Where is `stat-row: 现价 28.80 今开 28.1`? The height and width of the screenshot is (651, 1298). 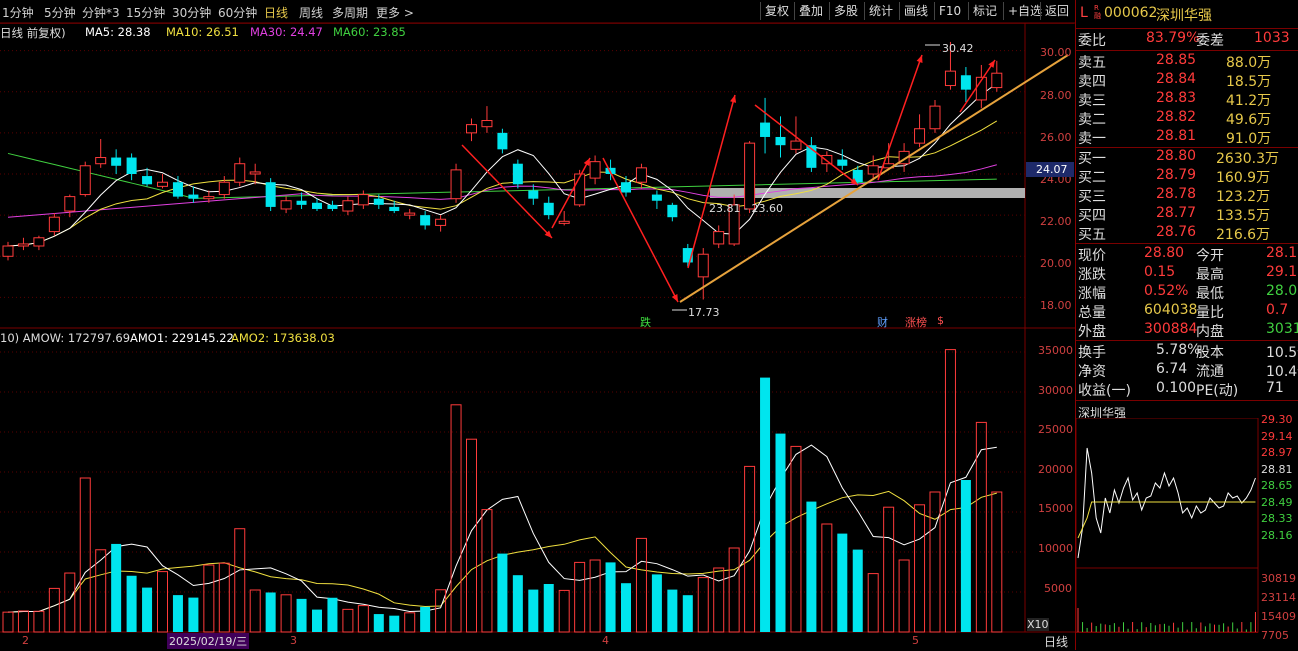 stat-row: 现价 28.80 今开 28.1 is located at coordinates (1187, 254).